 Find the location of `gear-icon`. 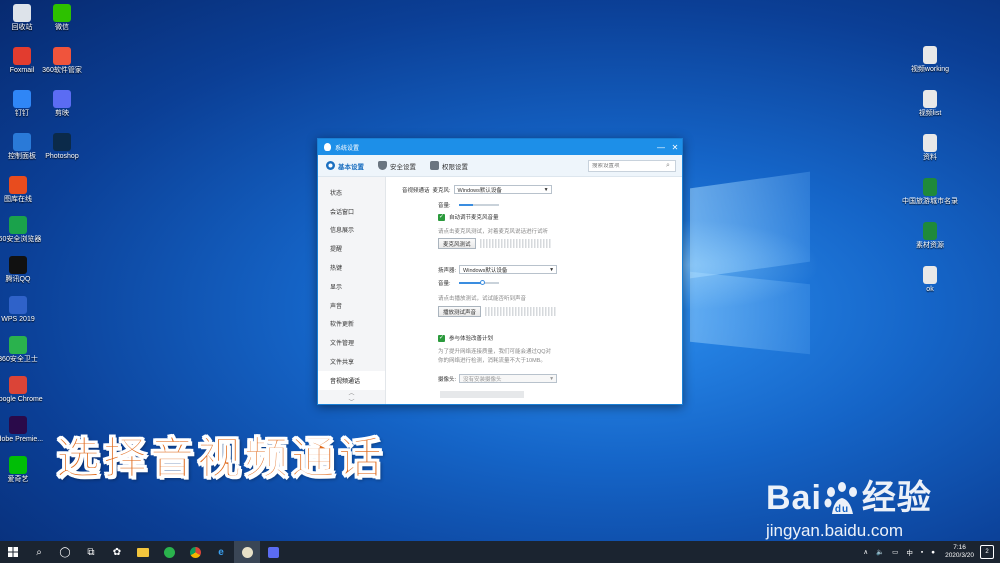

gear-icon is located at coordinates (330, 165).